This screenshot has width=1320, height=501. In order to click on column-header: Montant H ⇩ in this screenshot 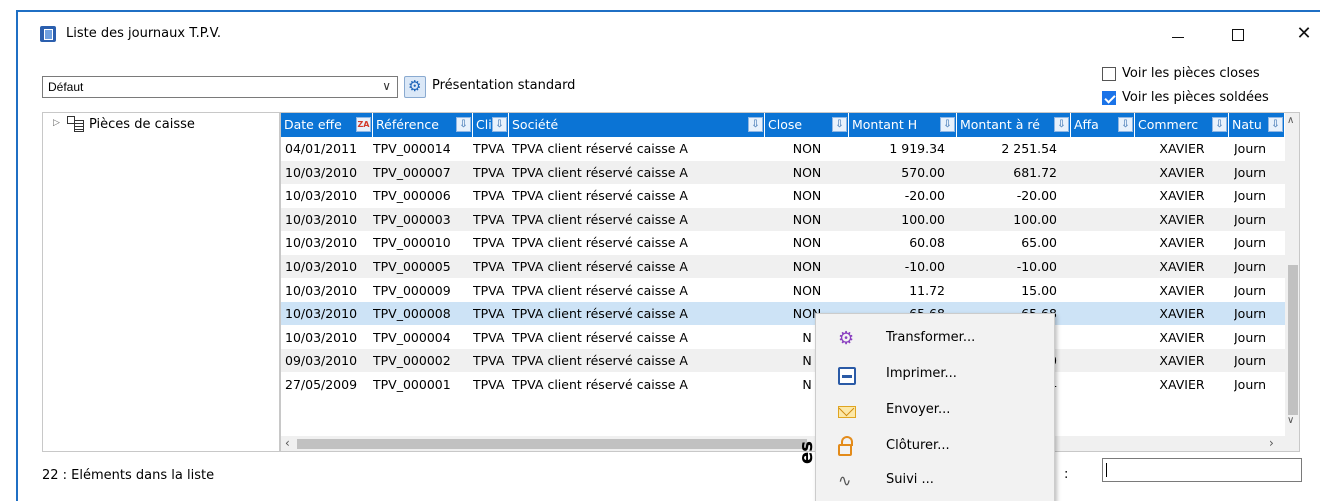, I will do `click(903, 125)`.